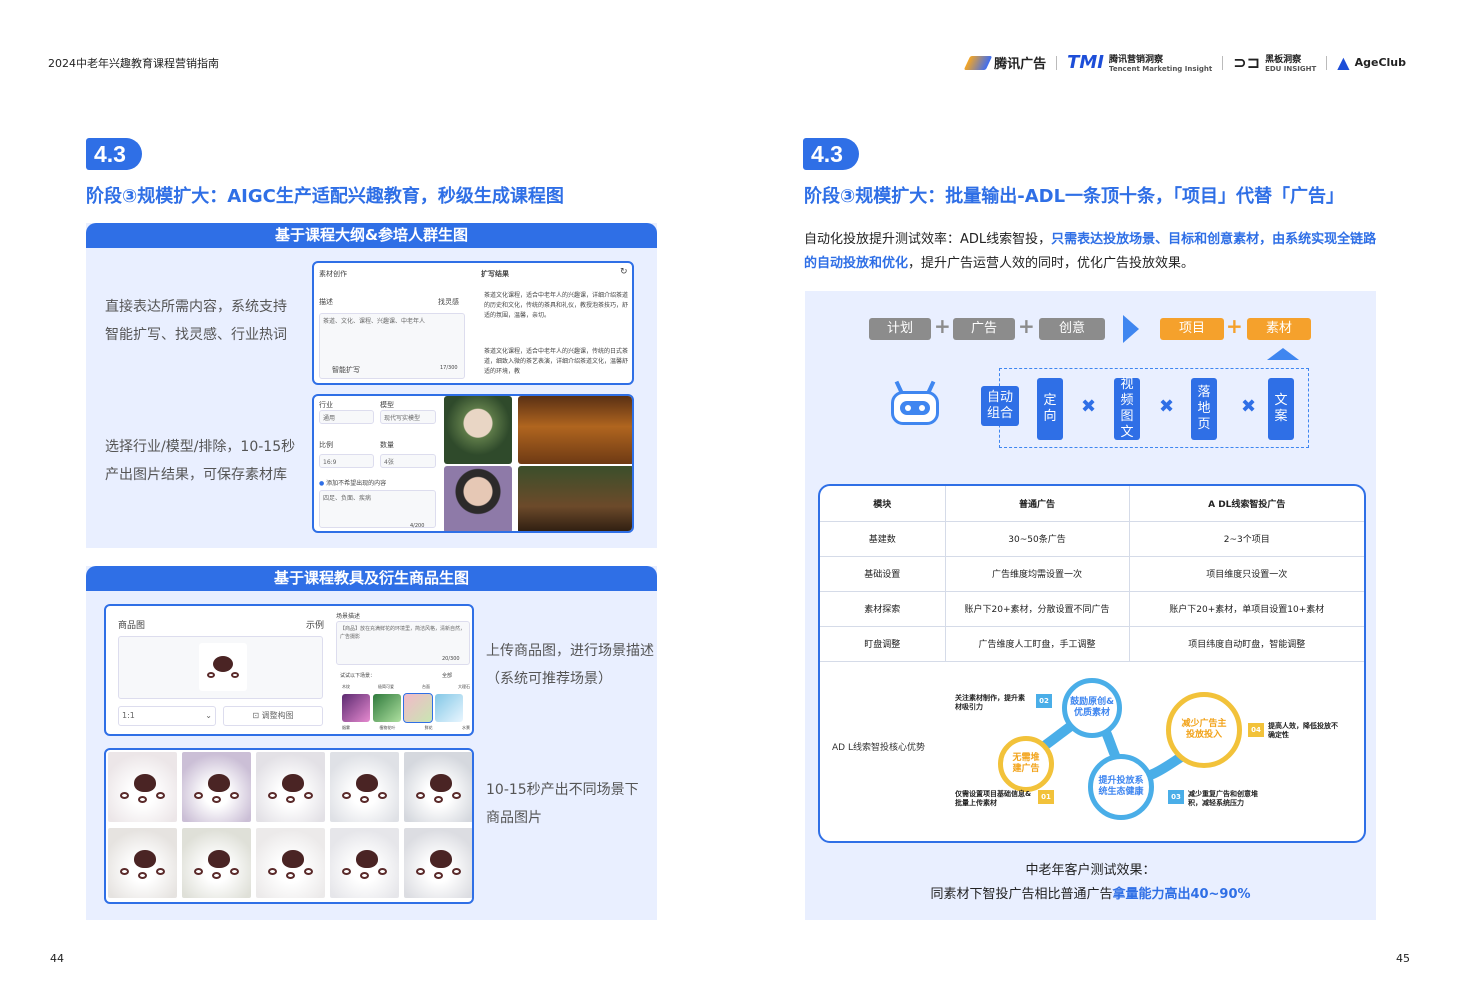  What do you see at coordinates (1037, 643) in the screenshot?
I see `table-cell: 广告维度人工盯盘，手工调整` at bounding box center [1037, 643].